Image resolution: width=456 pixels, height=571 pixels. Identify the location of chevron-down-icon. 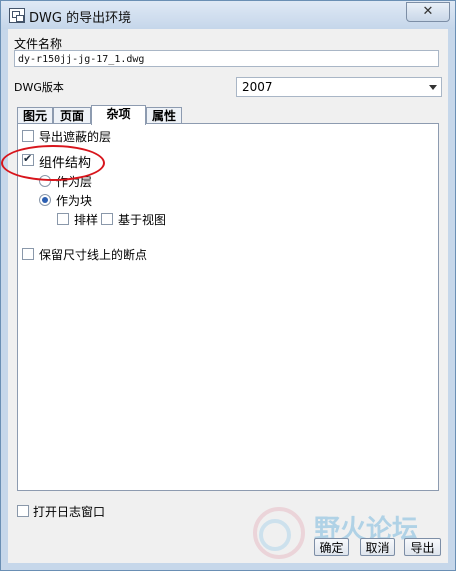
(433, 87).